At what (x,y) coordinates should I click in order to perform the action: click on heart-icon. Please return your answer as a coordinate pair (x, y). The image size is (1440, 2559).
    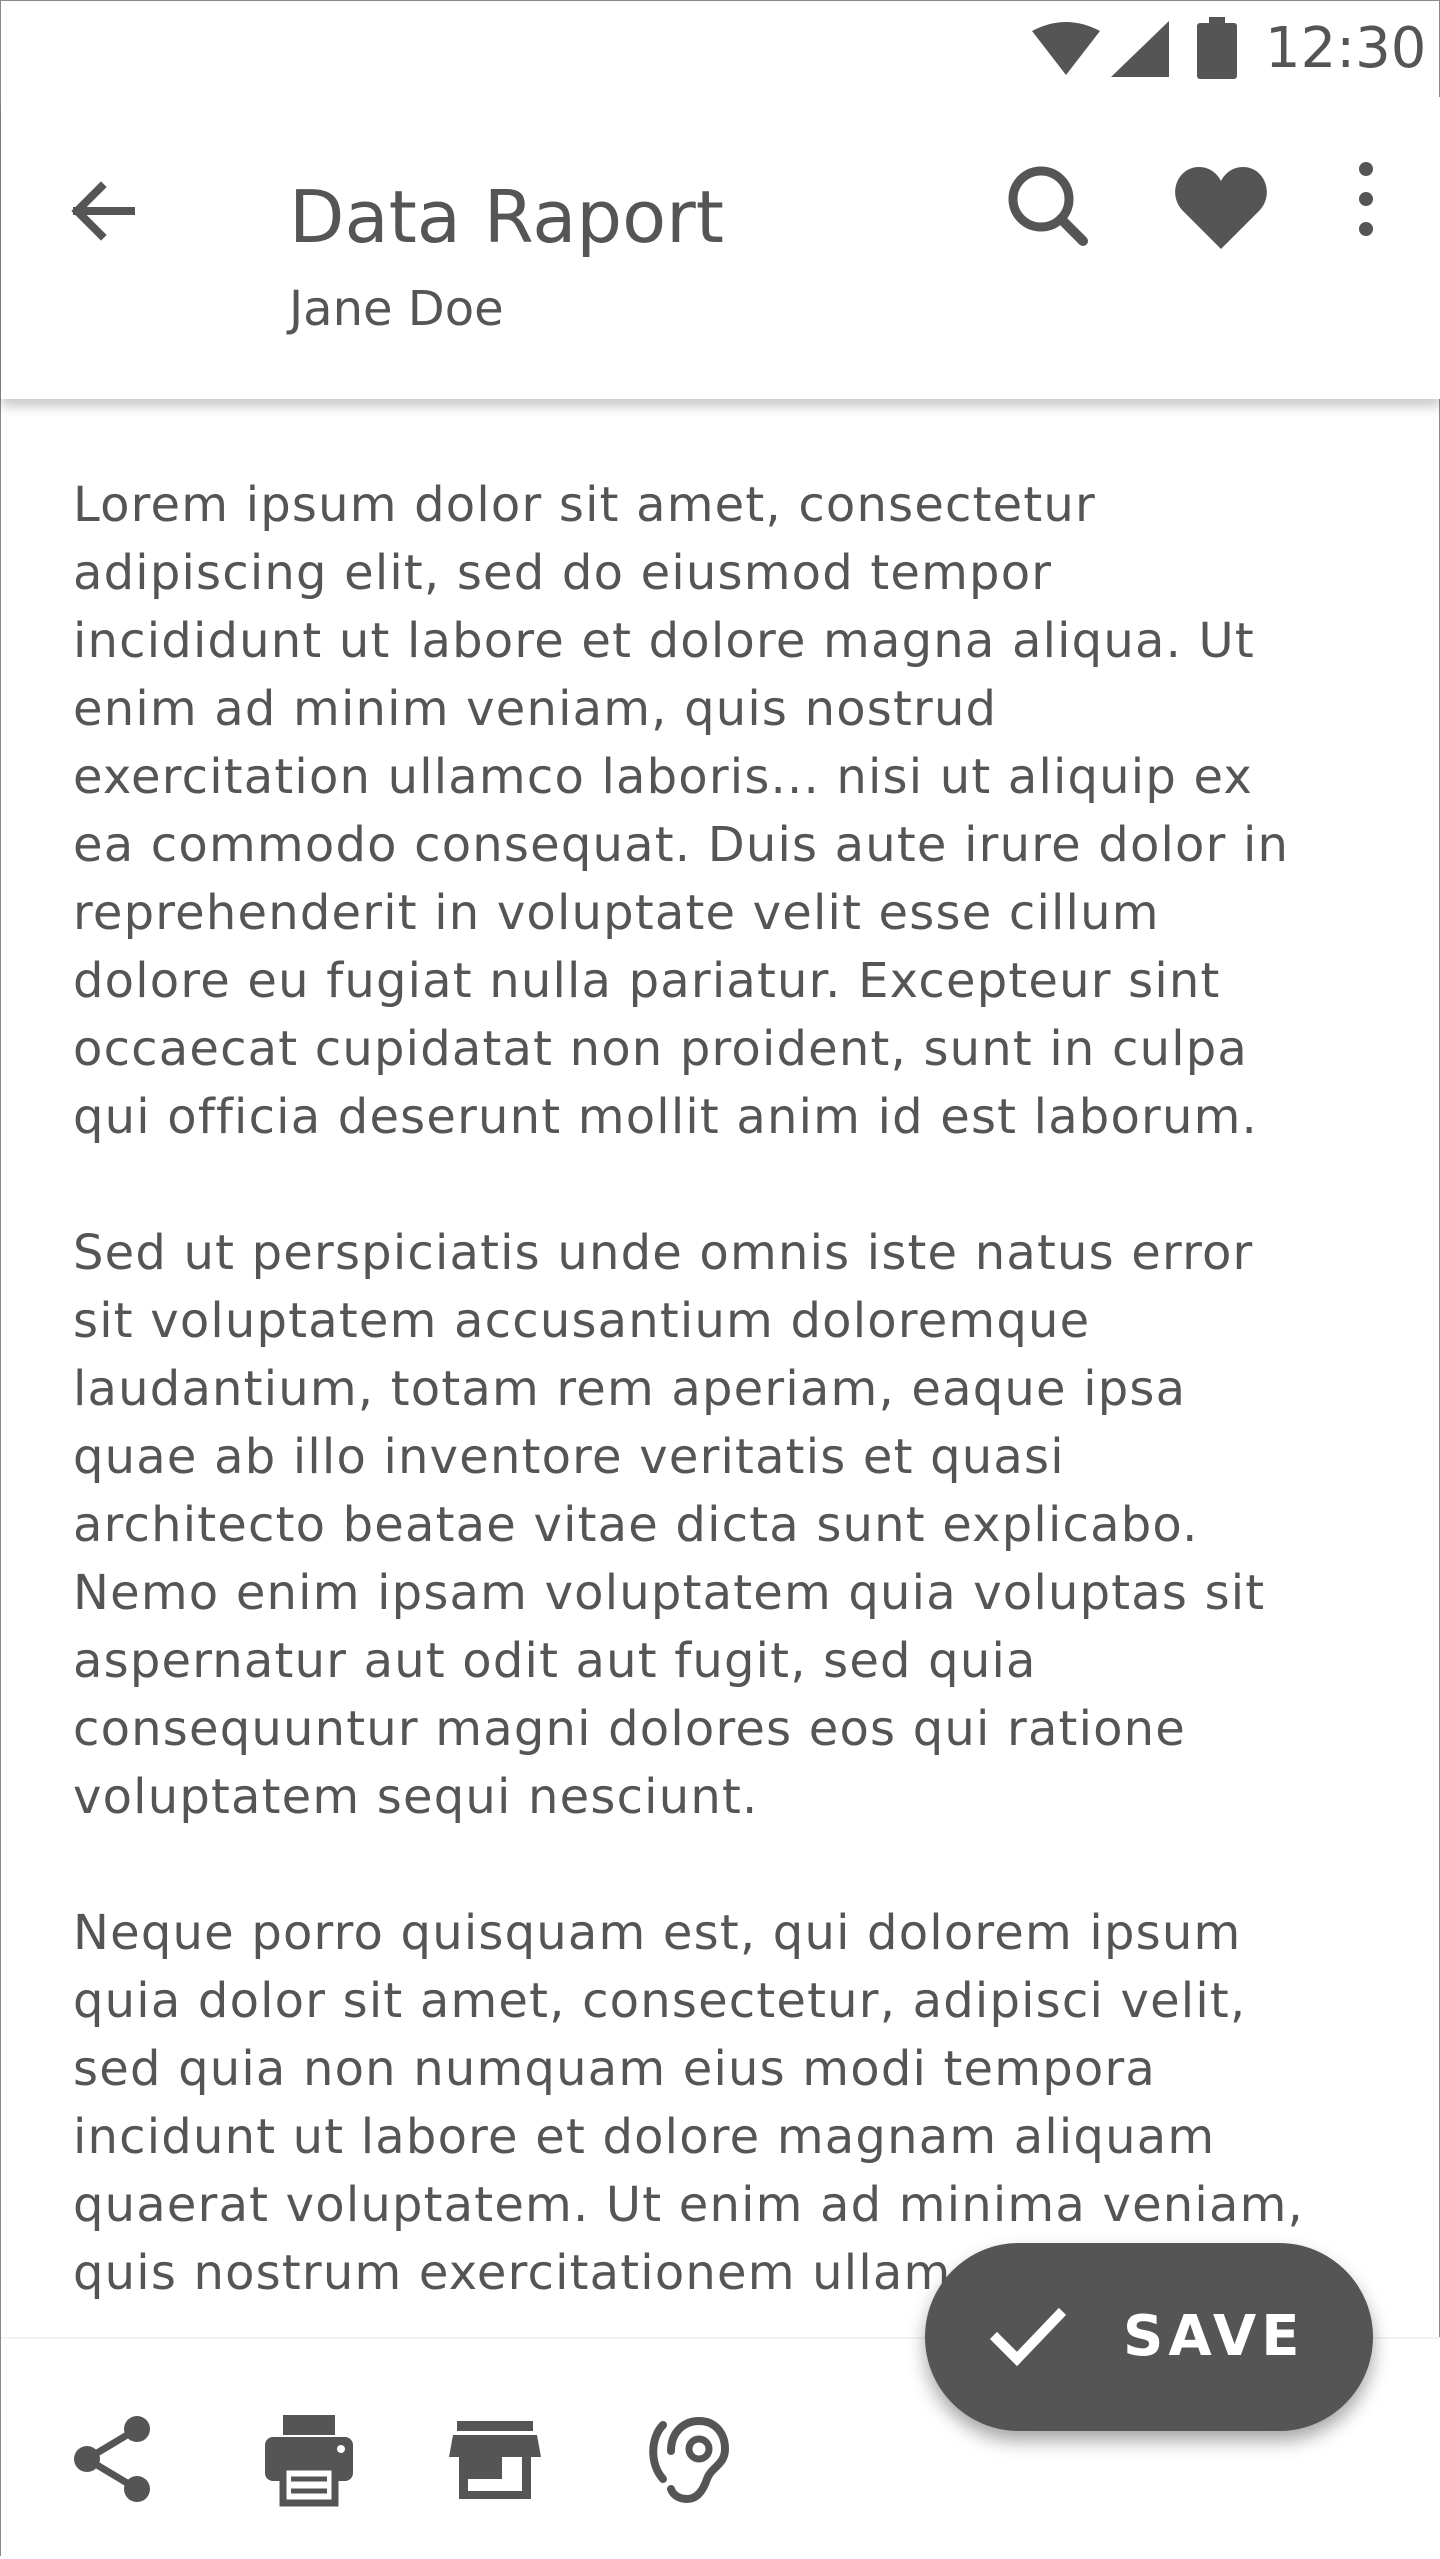
    Looking at the image, I should click on (1221, 207).